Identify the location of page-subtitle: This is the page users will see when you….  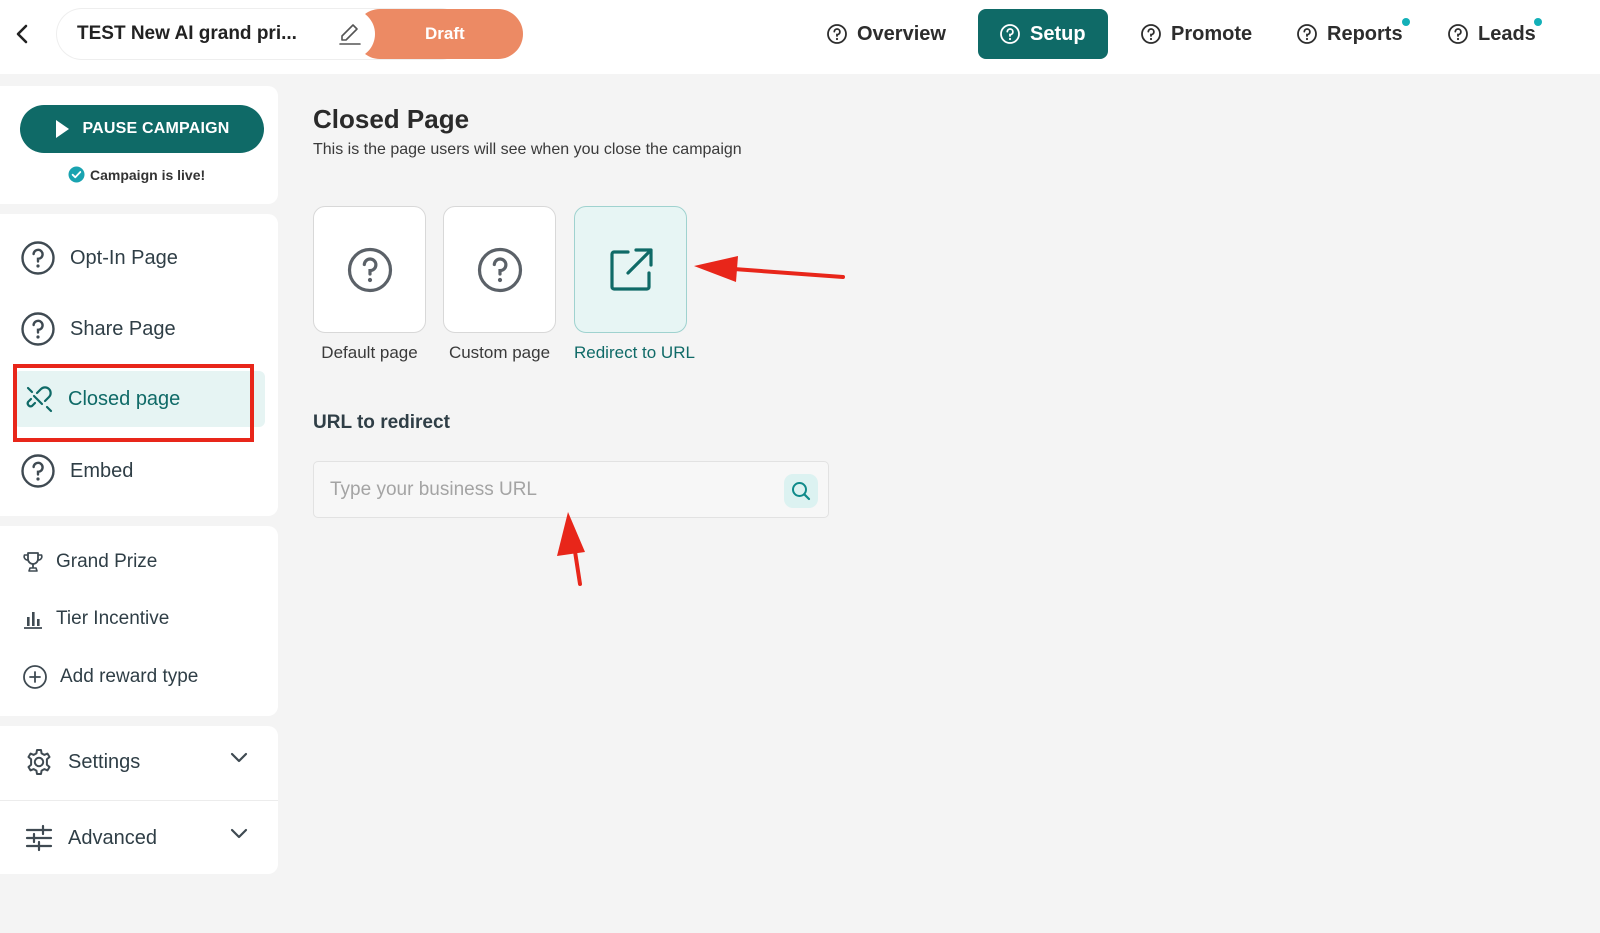
(527, 149).